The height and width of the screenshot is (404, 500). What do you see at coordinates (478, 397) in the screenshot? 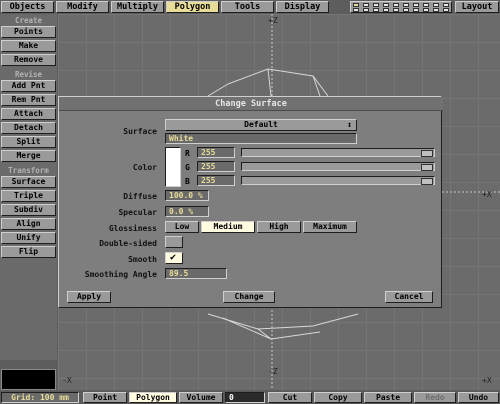
I see `undo-button: Undo` at bounding box center [478, 397].